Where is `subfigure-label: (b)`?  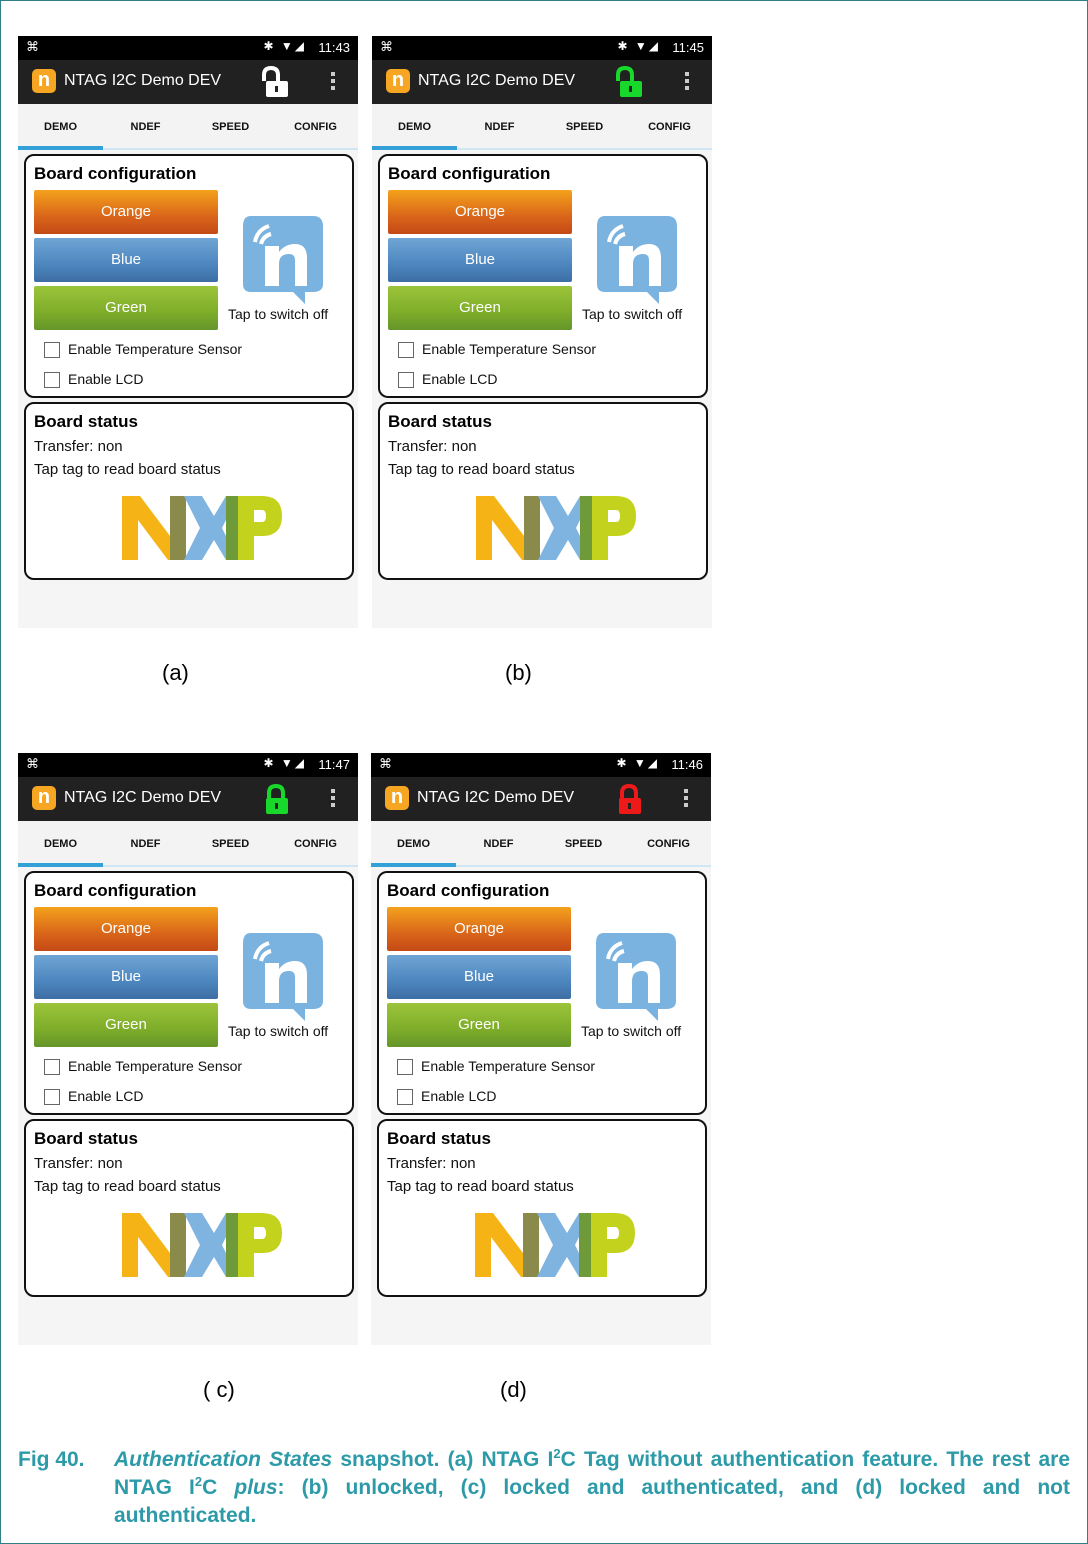 subfigure-label: (b) is located at coordinates (518, 672).